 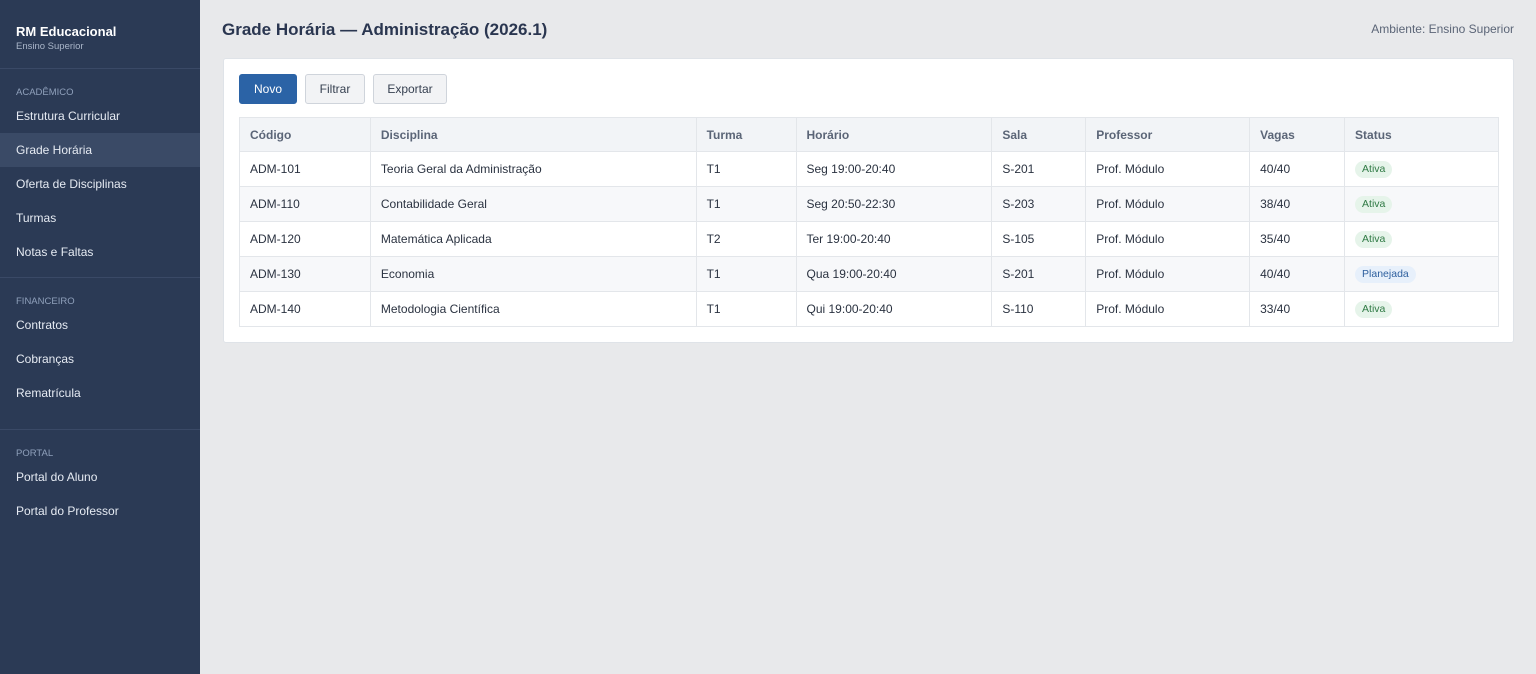 What do you see at coordinates (45, 301) in the screenshot?
I see `sidebar-section-label: FINANCEIRO` at bounding box center [45, 301].